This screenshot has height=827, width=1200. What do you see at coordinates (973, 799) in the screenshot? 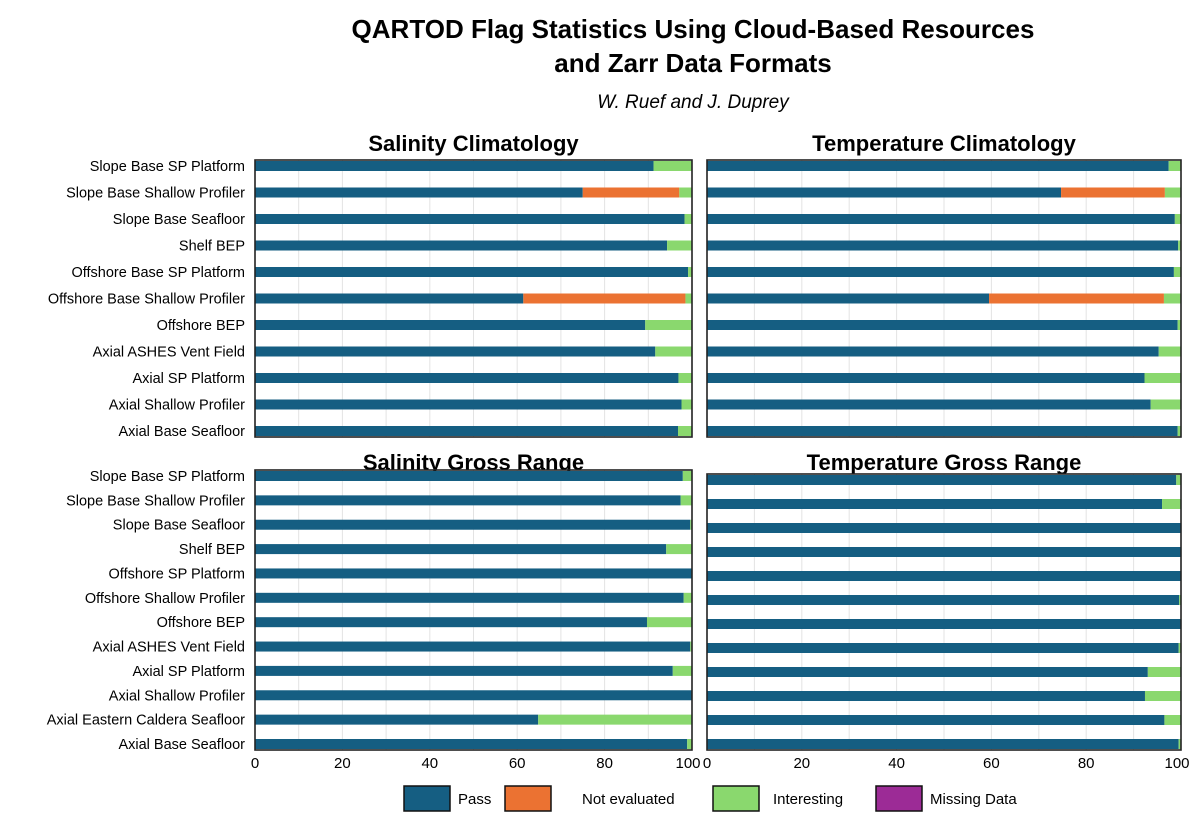
I see `legend-label: Missing Data` at bounding box center [973, 799].